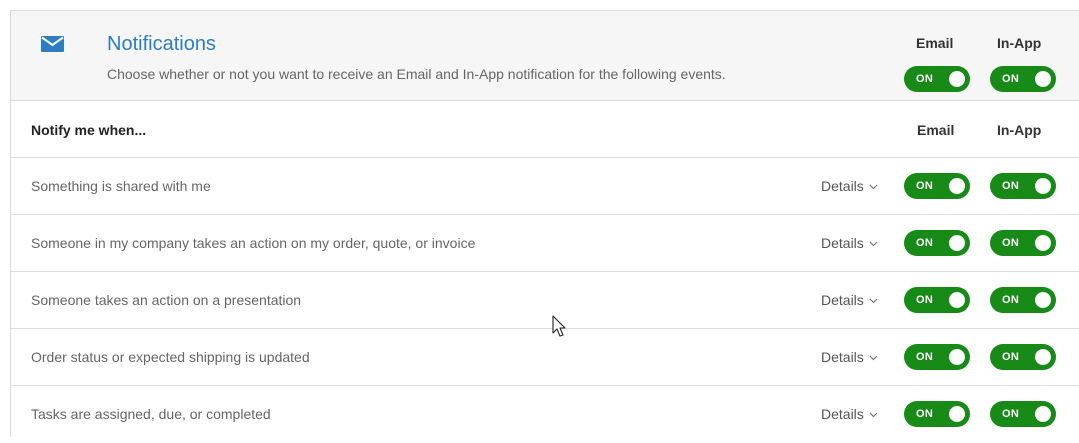 Image resolution: width=1079 pixels, height=443 pixels. I want to click on column-inapp: In-App, so click(1019, 130).